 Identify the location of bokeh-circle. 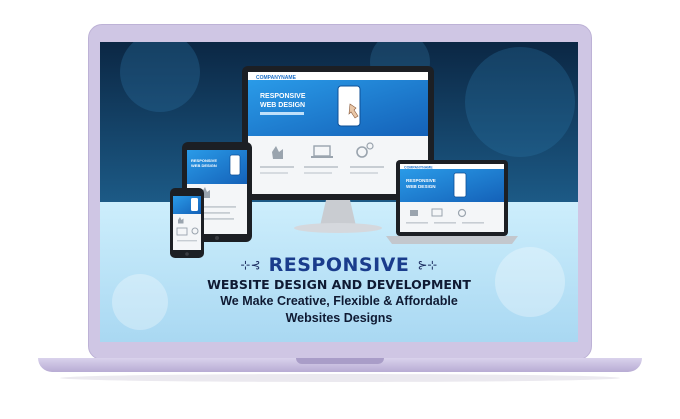
(520, 102).